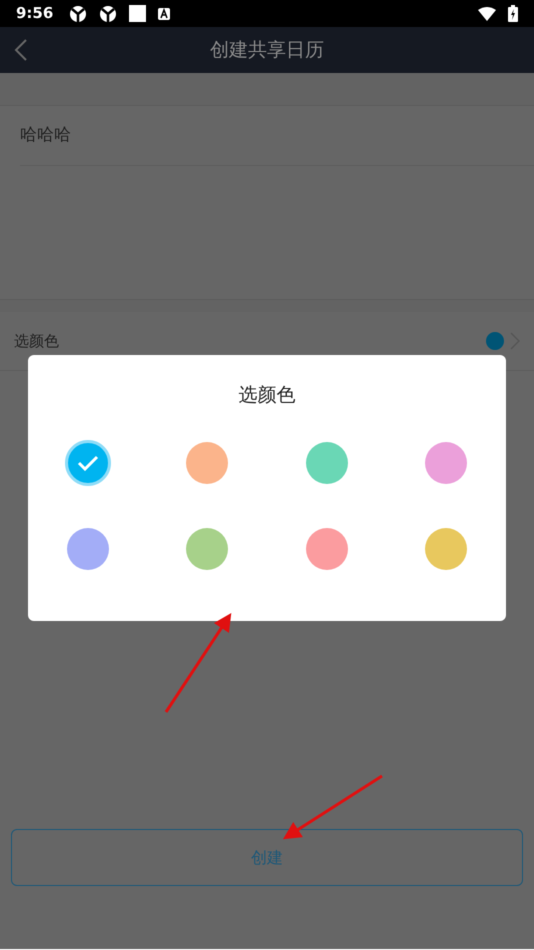 This screenshot has height=950, width=534. Describe the element at coordinates (487, 13) in the screenshot. I see `wifi-icon` at that location.